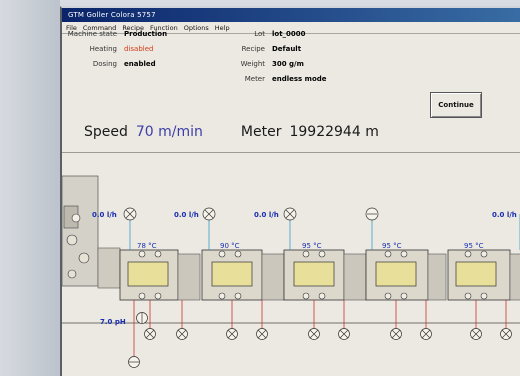 Image resolution: width=520 pixels, height=376 pixels. What do you see at coordinates (266, 215) in the screenshot?
I see `flow-label-3: 0.0 l/h` at bounding box center [266, 215].